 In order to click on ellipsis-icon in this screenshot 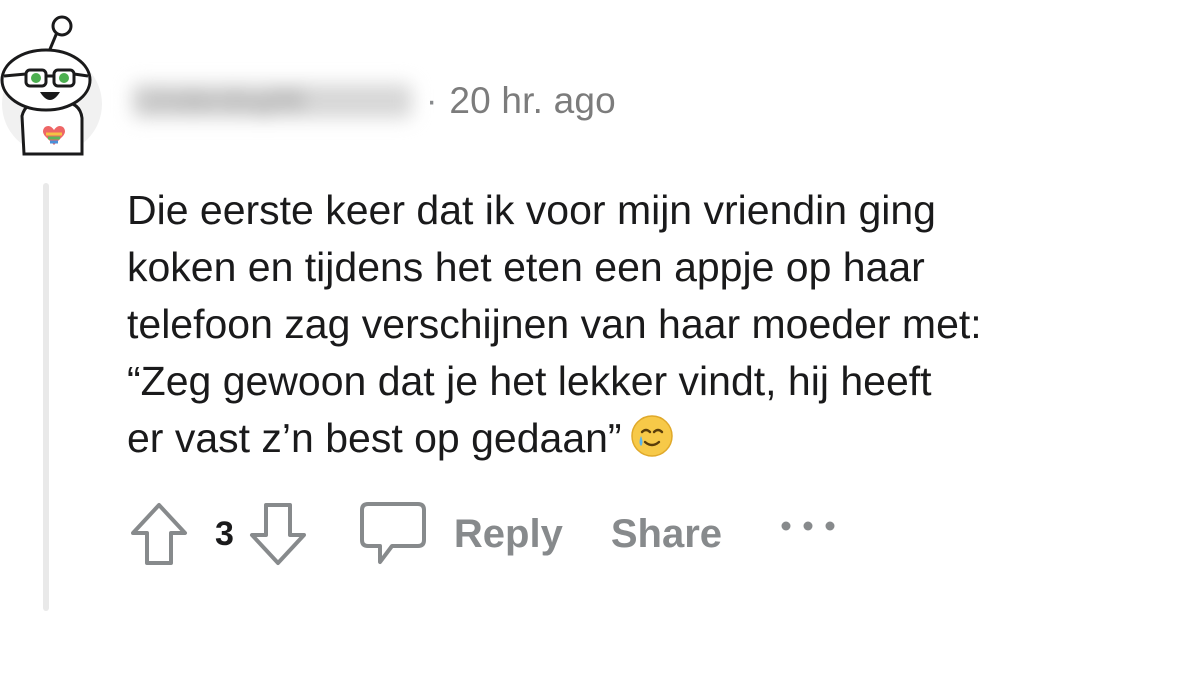, I will do `click(808, 526)`.